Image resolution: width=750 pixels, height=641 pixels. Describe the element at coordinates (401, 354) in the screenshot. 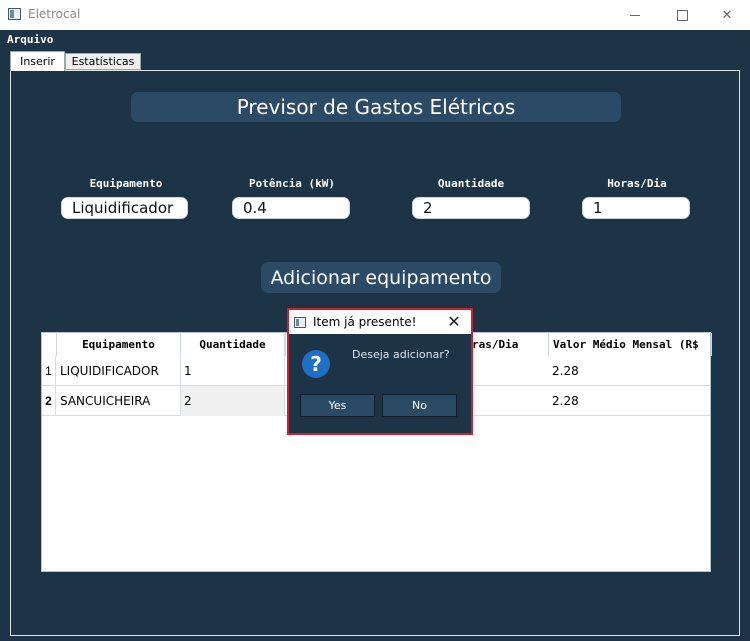

I see `dialog-message: Deseja adicionar?` at that location.